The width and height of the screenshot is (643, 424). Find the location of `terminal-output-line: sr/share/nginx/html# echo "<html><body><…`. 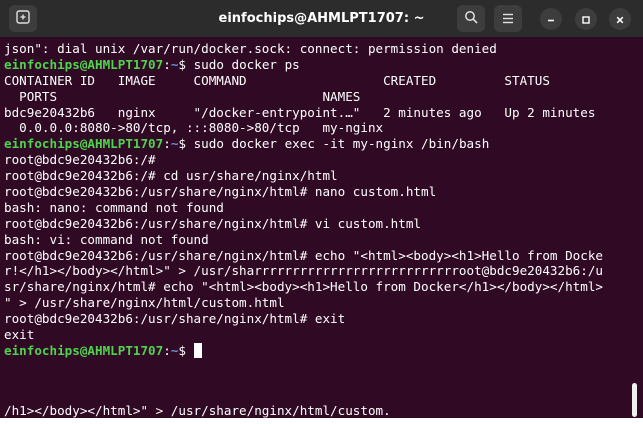

terminal-output-line: sr/share/nginx/html# echo "<html><body><… is located at coordinates (316, 287).